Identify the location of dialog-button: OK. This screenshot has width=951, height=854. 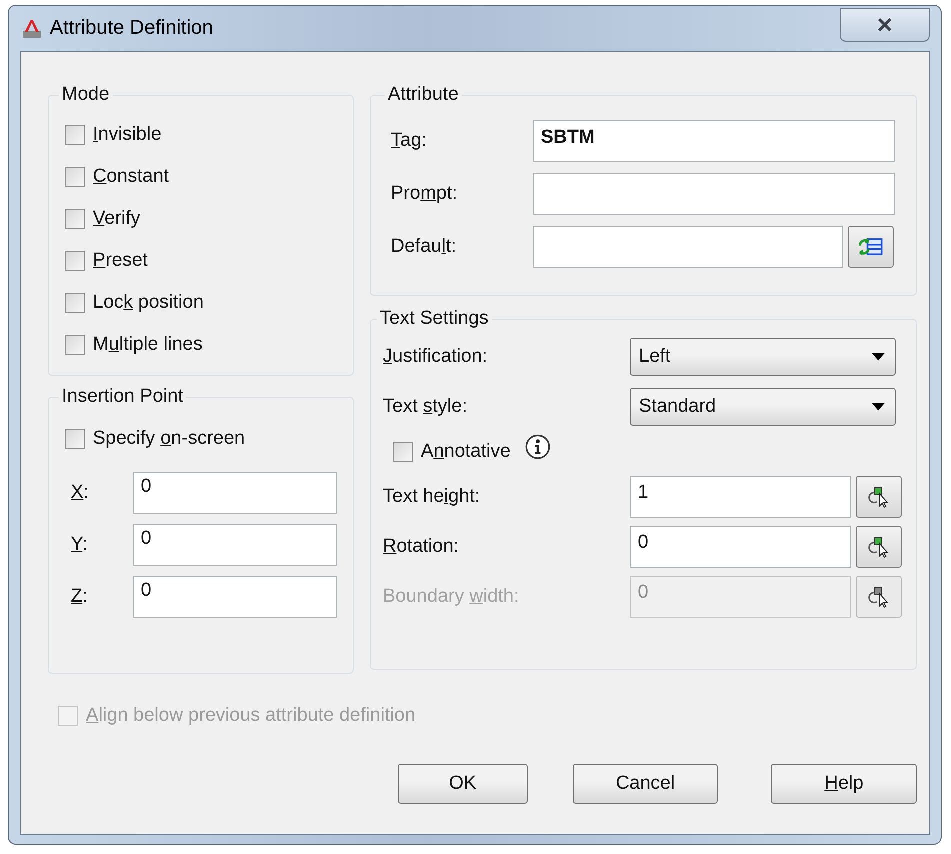
(463, 784).